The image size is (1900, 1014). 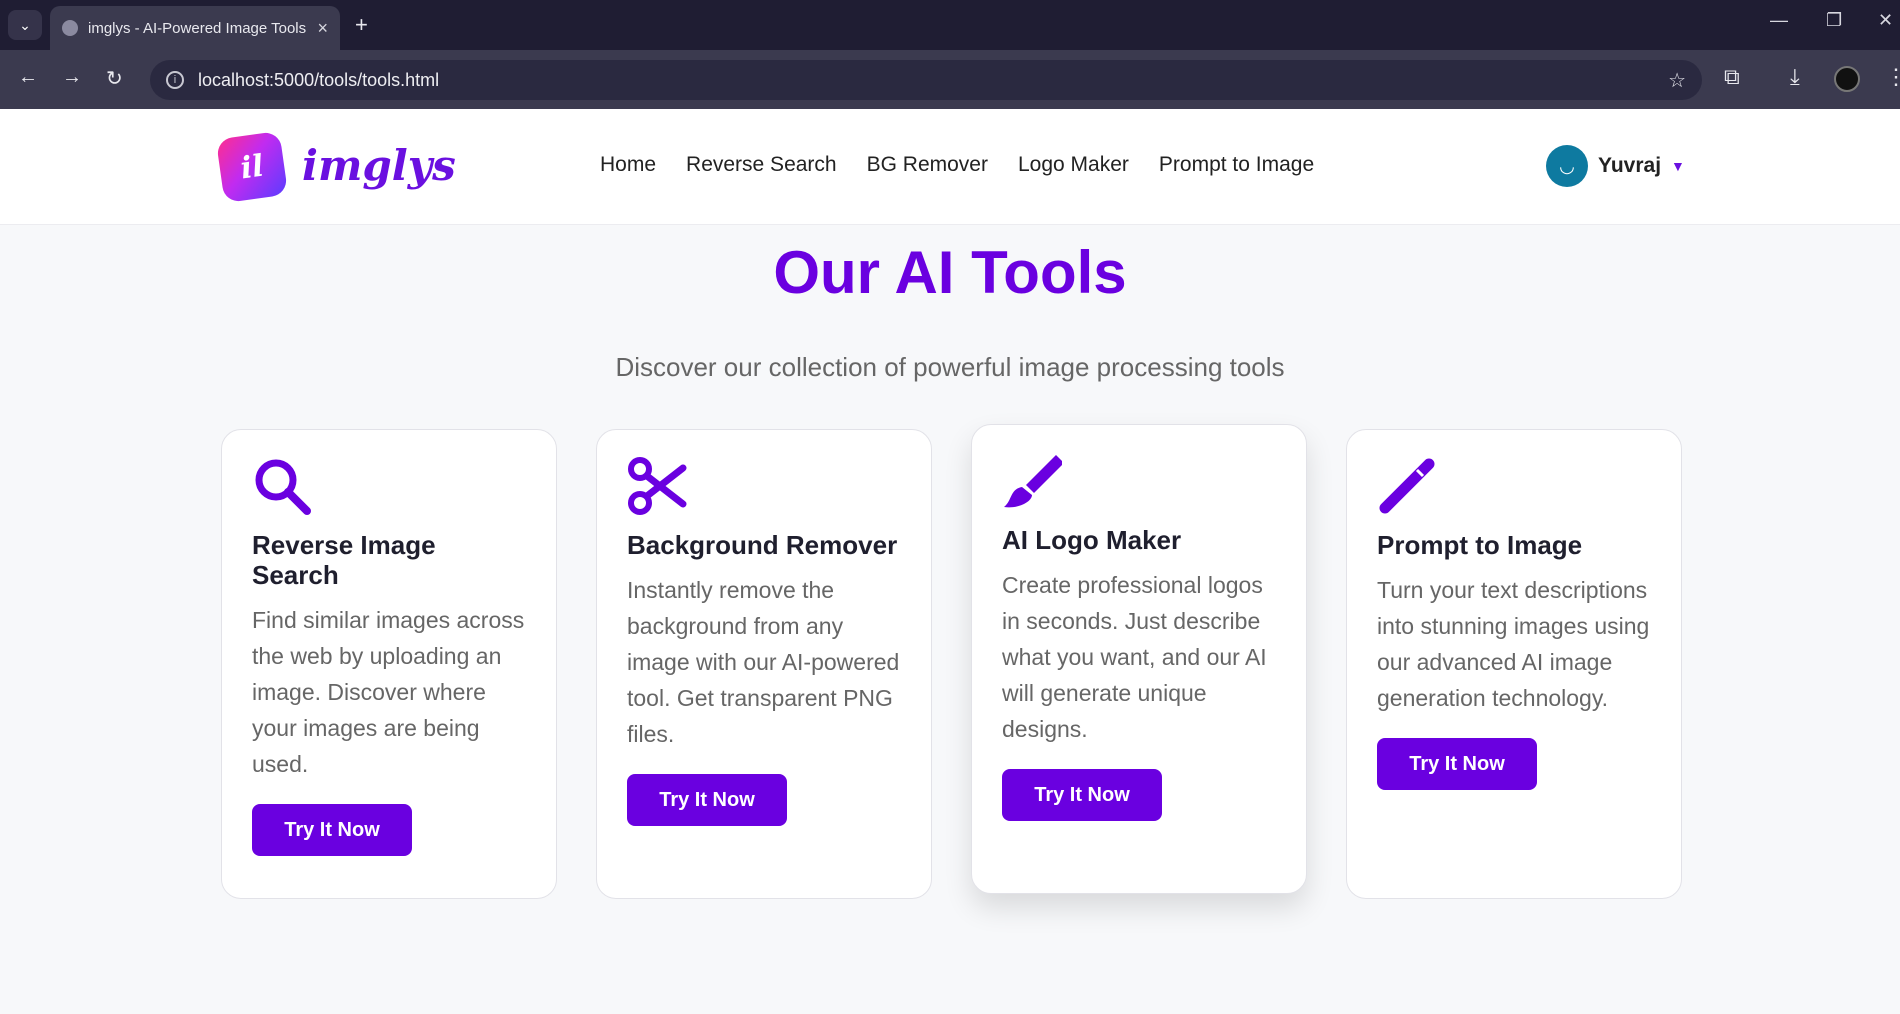 I want to click on bookmark-star-icon: ☆, so click(x=1677, y=80).